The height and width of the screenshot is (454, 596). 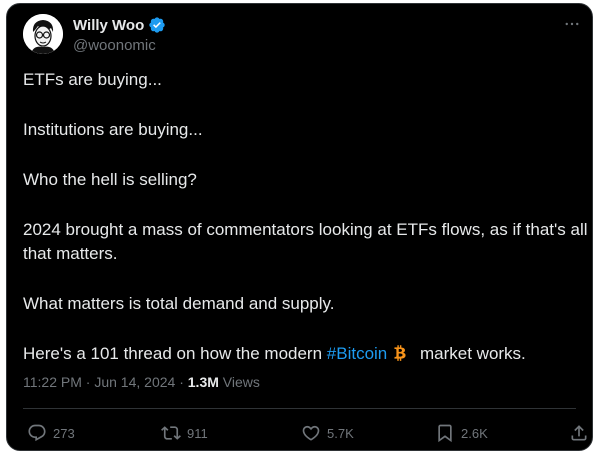 I want to click on author-handle: @woonomic, so click(x=114, y=45).